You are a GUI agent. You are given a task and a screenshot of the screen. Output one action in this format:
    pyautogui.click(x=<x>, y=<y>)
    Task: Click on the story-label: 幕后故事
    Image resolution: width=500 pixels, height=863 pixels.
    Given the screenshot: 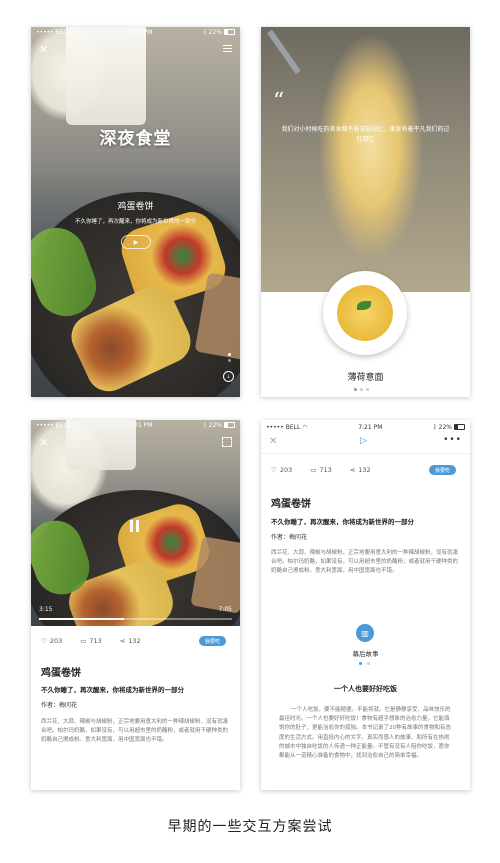 What is the action you would take?
    pyautogui.click(x=365, y=654)
    